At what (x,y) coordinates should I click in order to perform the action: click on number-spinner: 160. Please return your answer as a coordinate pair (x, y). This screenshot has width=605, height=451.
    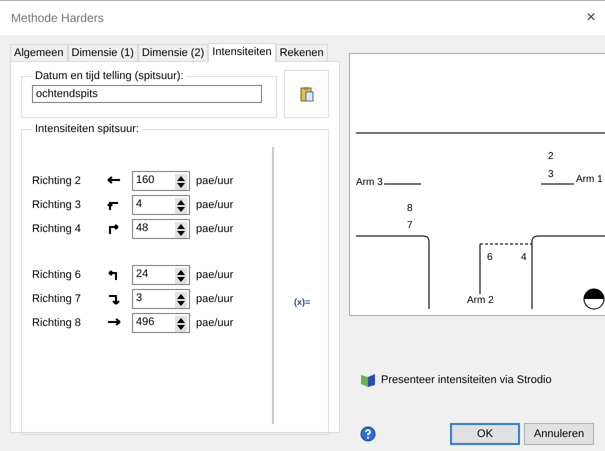
    Looking at the image, I should click on (161, 181).